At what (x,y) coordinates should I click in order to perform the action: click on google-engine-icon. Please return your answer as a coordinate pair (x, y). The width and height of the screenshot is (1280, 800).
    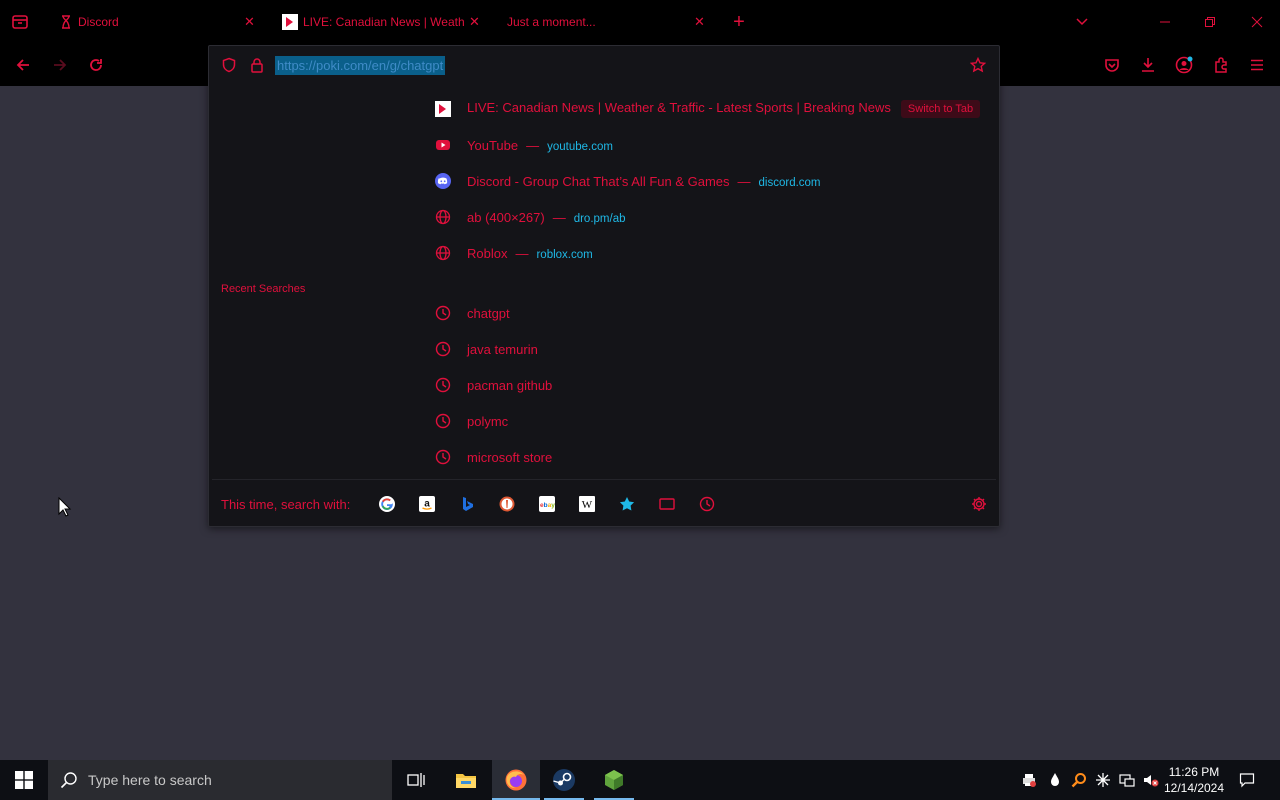
    Looking at the image, I should click on (387, 504).